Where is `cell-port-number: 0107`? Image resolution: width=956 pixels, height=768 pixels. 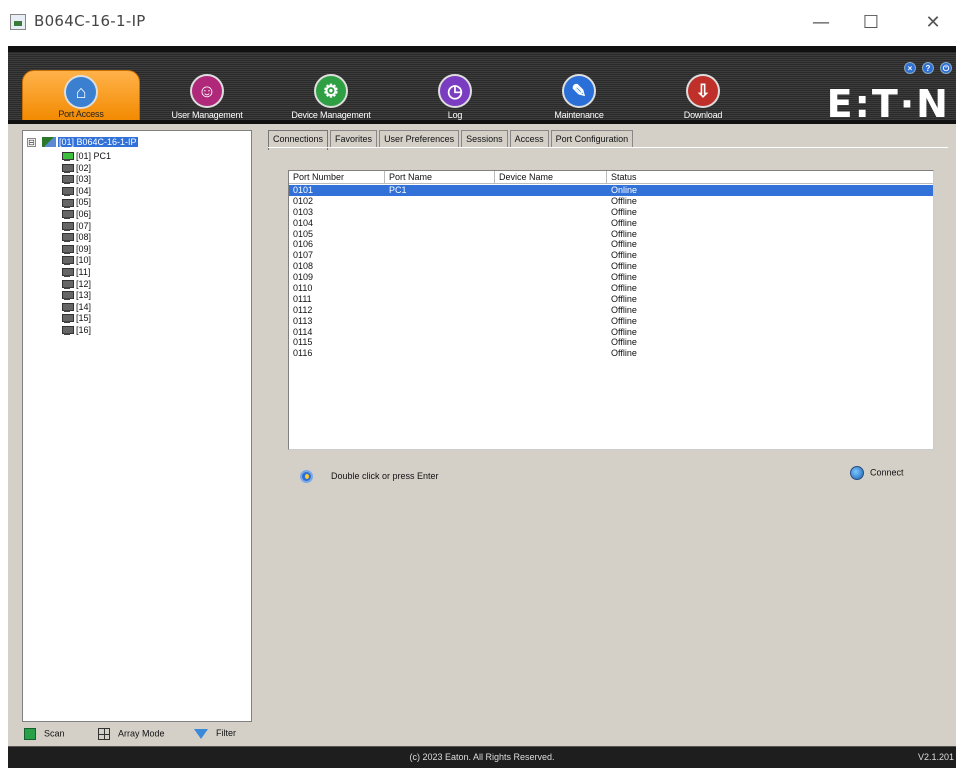 cell-port-number: 0107 is located at coordinates (303, 255).